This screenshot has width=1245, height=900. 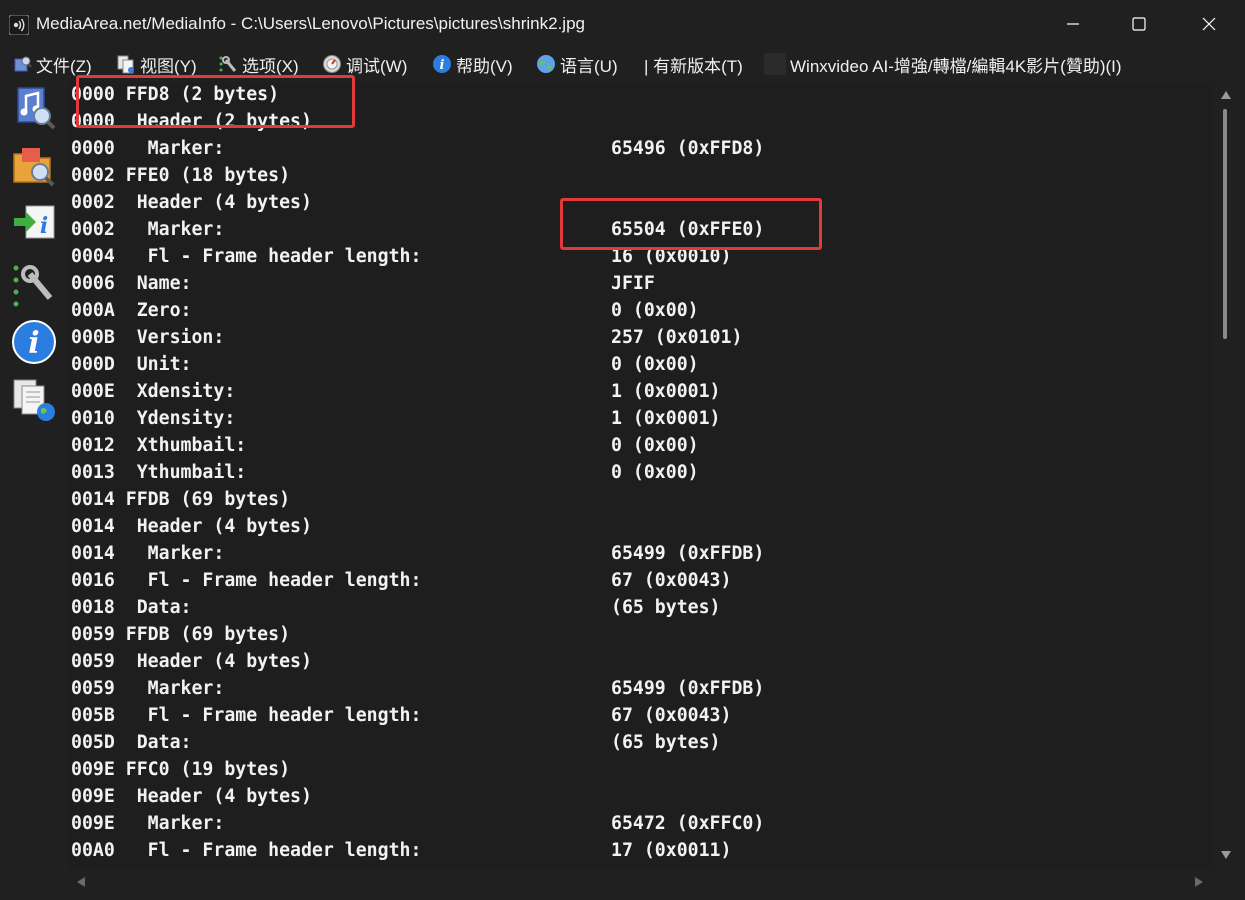 I want to click on scroll-right-arrow-icon, so click(x=1199, y=882).